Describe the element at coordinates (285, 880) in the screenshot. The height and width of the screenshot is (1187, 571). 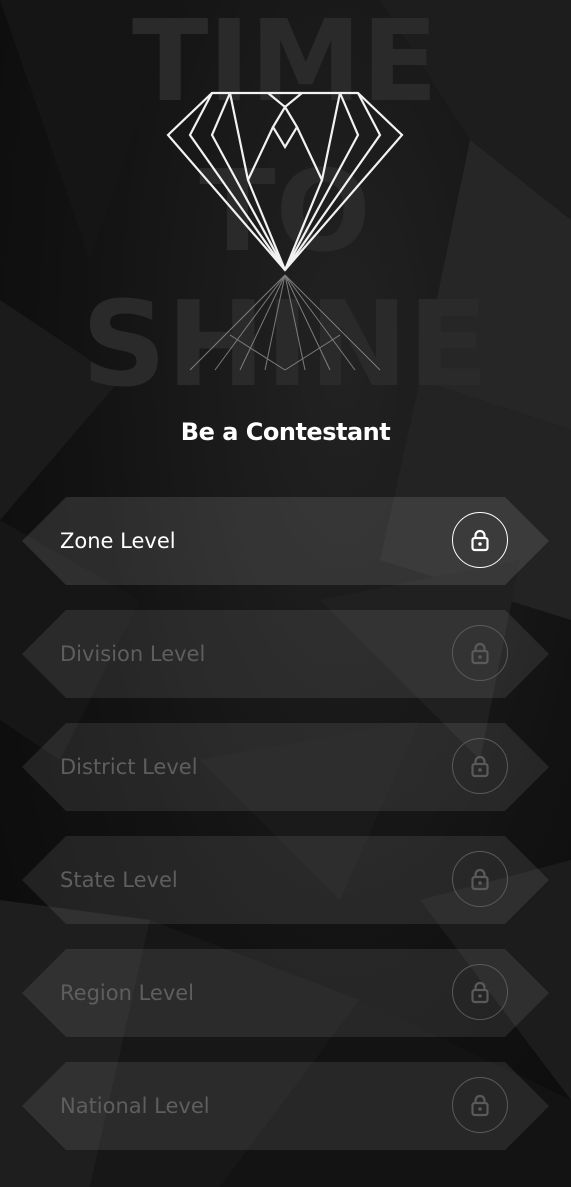
I see `level-item-state: State Level` at that location.